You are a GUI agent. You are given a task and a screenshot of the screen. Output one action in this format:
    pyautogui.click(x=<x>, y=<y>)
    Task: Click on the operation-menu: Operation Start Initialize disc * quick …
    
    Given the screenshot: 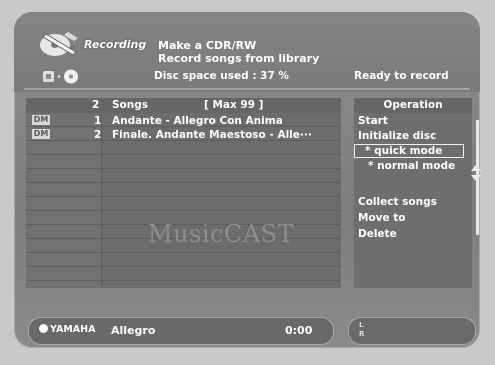 What is the action you would take?
    pyautogui.click(x=413, y=193)
    